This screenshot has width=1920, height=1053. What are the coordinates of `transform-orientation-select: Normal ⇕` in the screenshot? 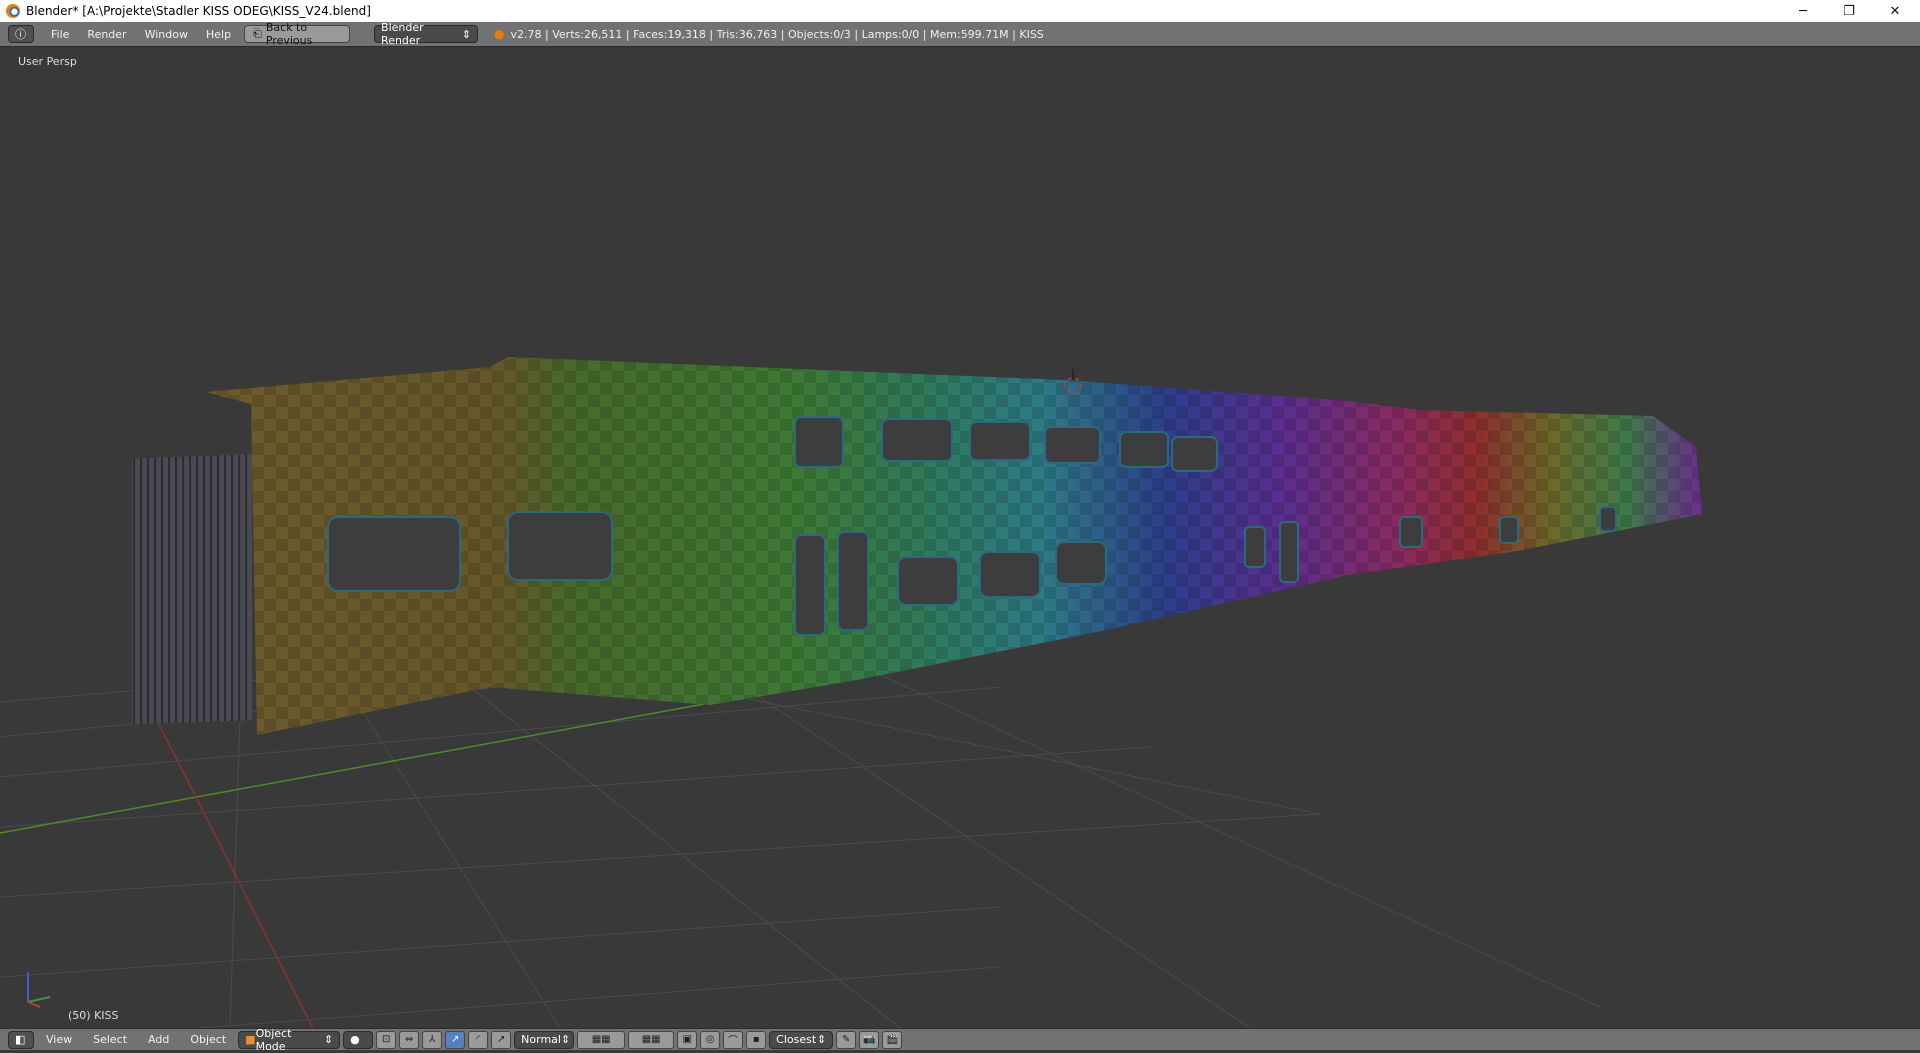 It's located at (544, 1039).